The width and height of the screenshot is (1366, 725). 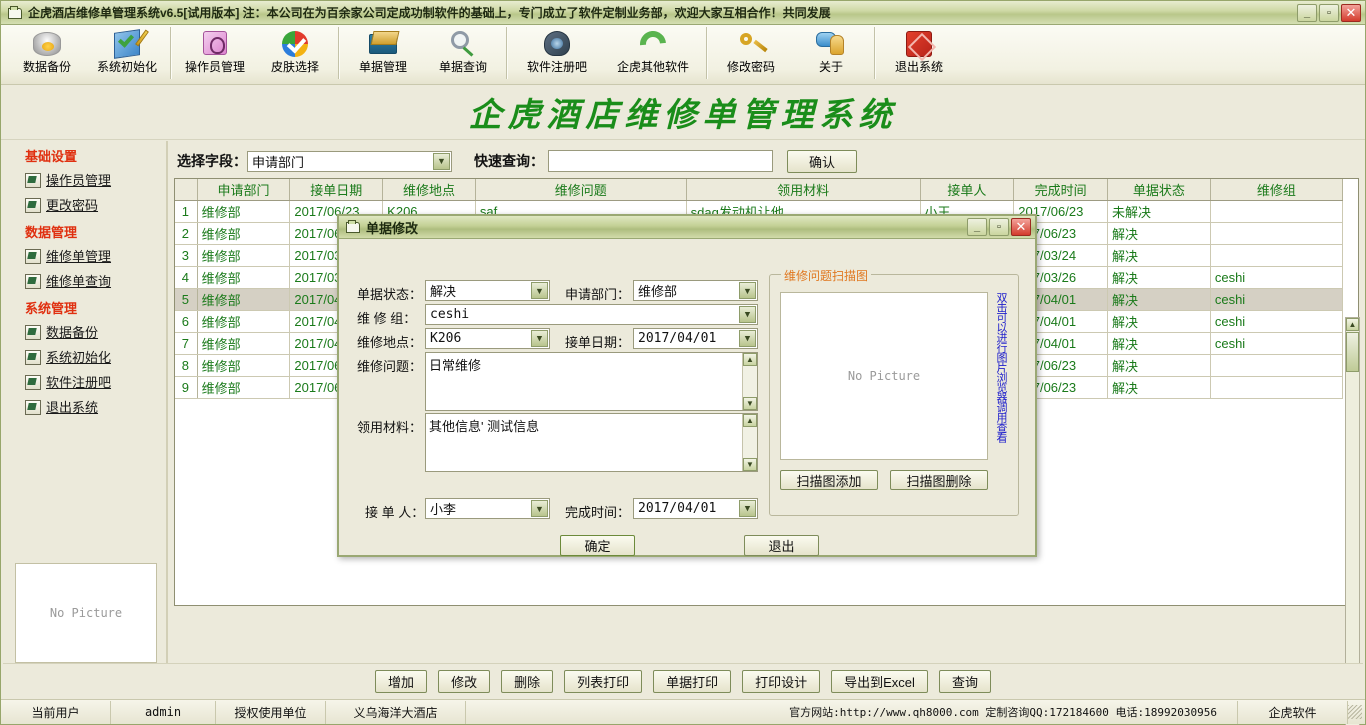 What do you see at coordinates (349, 161) in the screenshot?
I see `select-field-combo: 申请部门 ▼` at bounding box center [349, 161].